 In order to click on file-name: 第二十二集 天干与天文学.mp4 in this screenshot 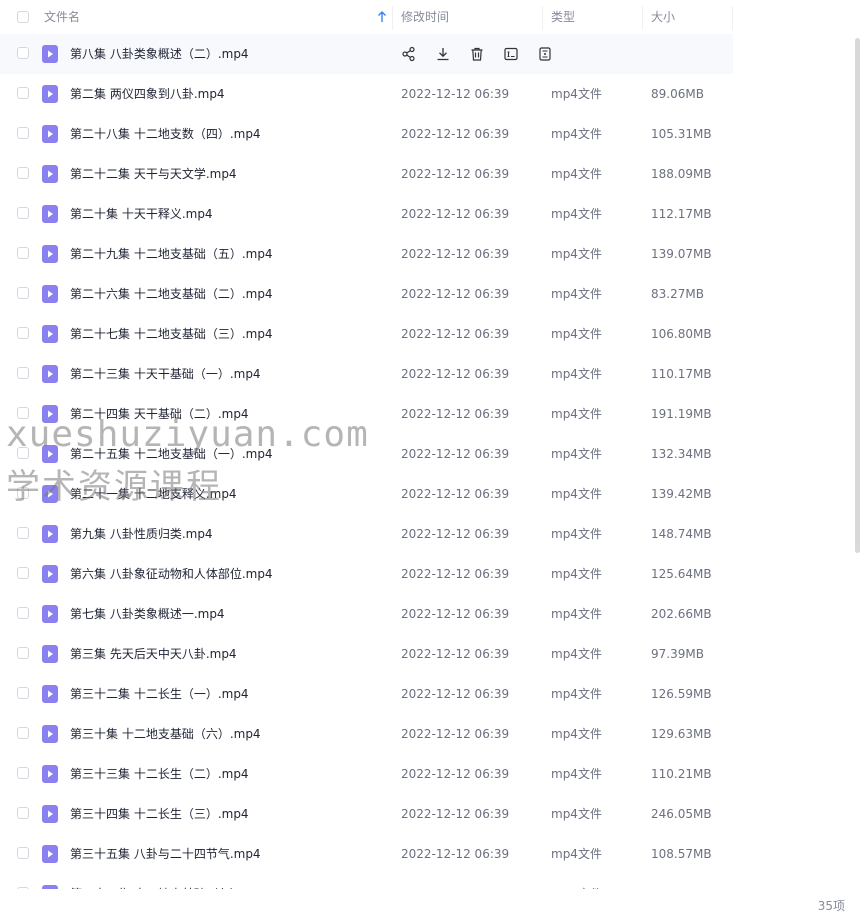, I will do `click(153, 174)`.